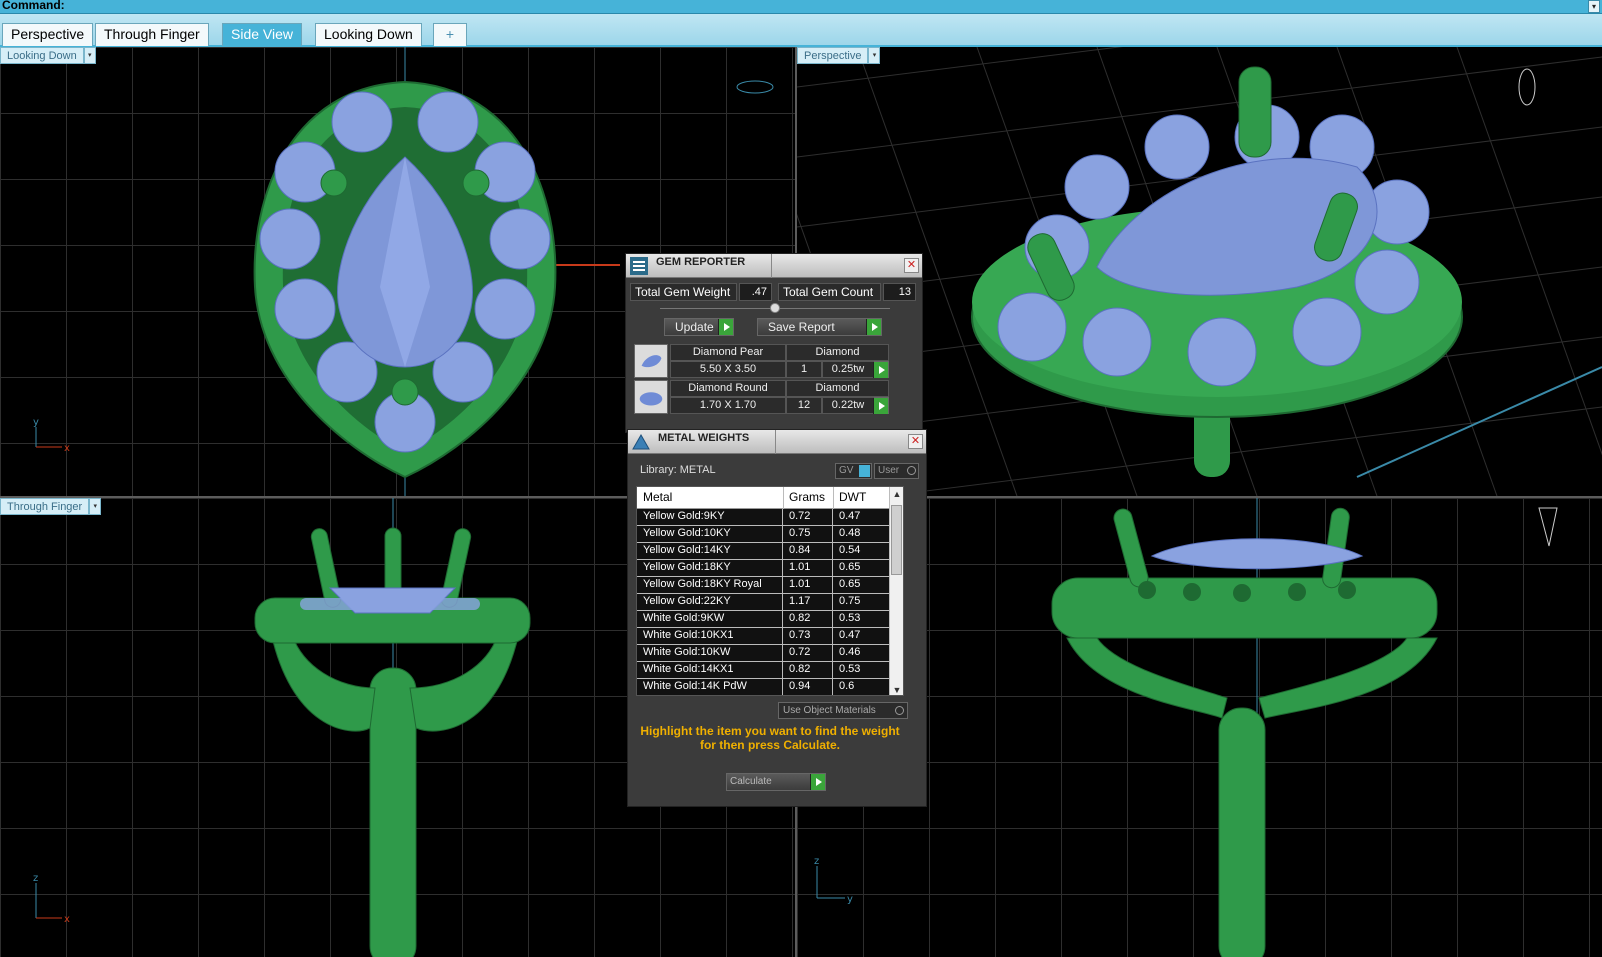 The height and width of the screenshot is (957, 1602). What do you see at coordinates (808, 534) in the screenshot?
I see `grams-cell: 0.75` at bounding box center [808, 534].